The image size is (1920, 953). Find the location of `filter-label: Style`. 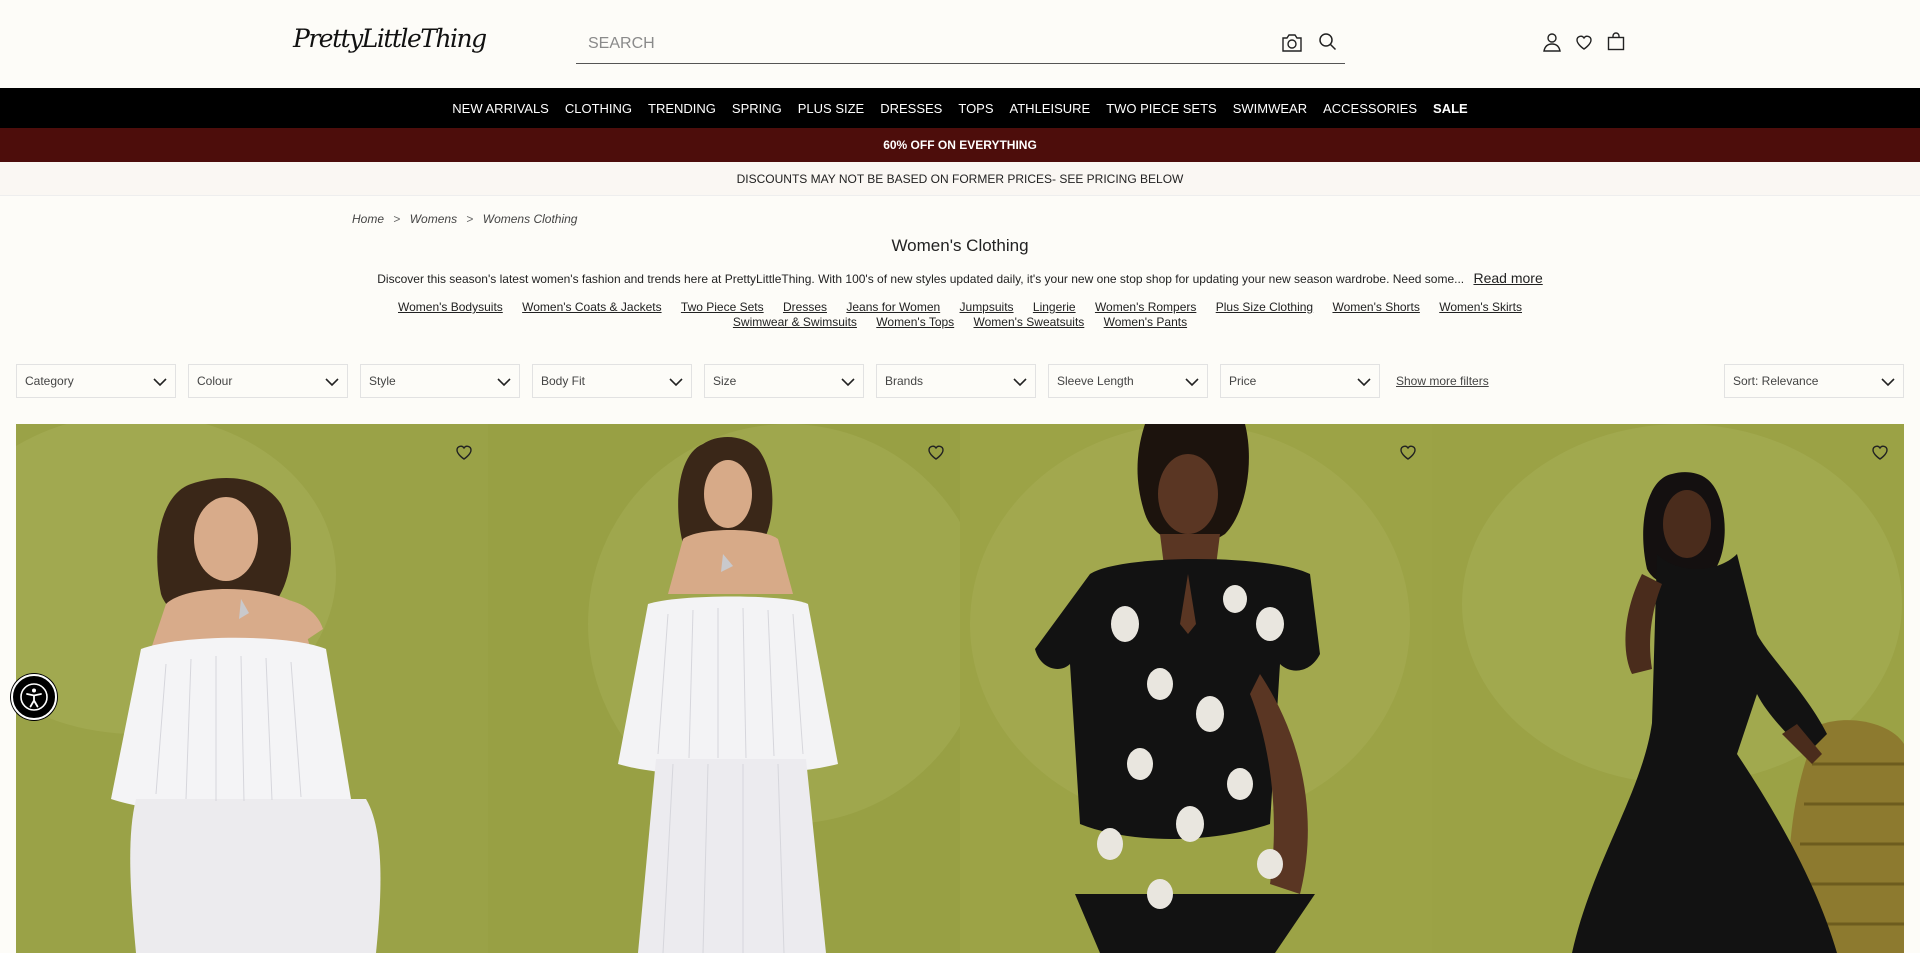

filter-label: Style is located at coordinates (382, 381).